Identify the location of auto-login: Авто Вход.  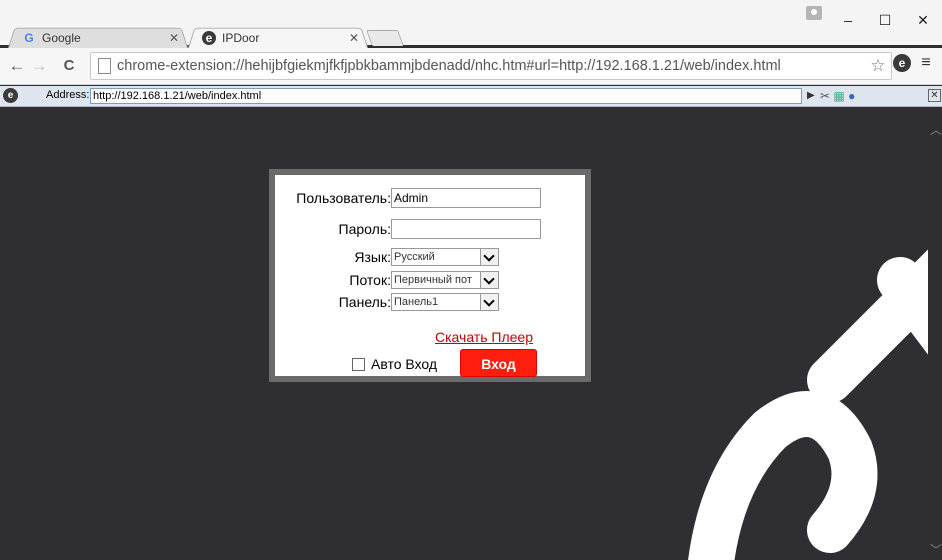
(394, 364).